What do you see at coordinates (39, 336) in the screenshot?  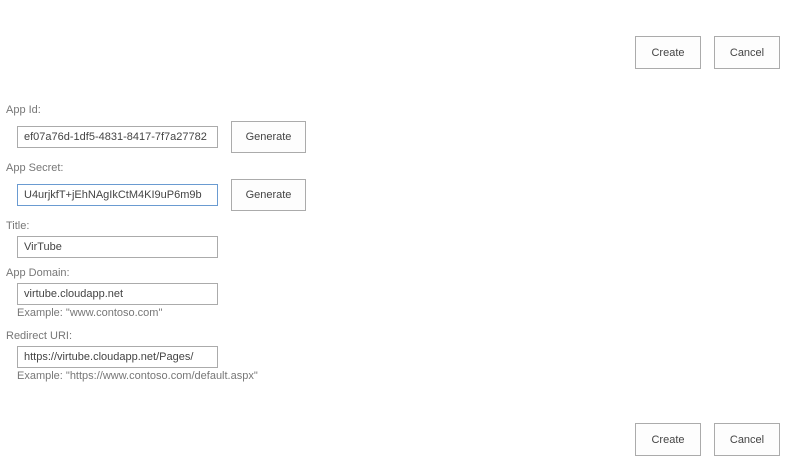 I see `redirect-uri-label: Redirect URI:` at bounding box center [39, 336].